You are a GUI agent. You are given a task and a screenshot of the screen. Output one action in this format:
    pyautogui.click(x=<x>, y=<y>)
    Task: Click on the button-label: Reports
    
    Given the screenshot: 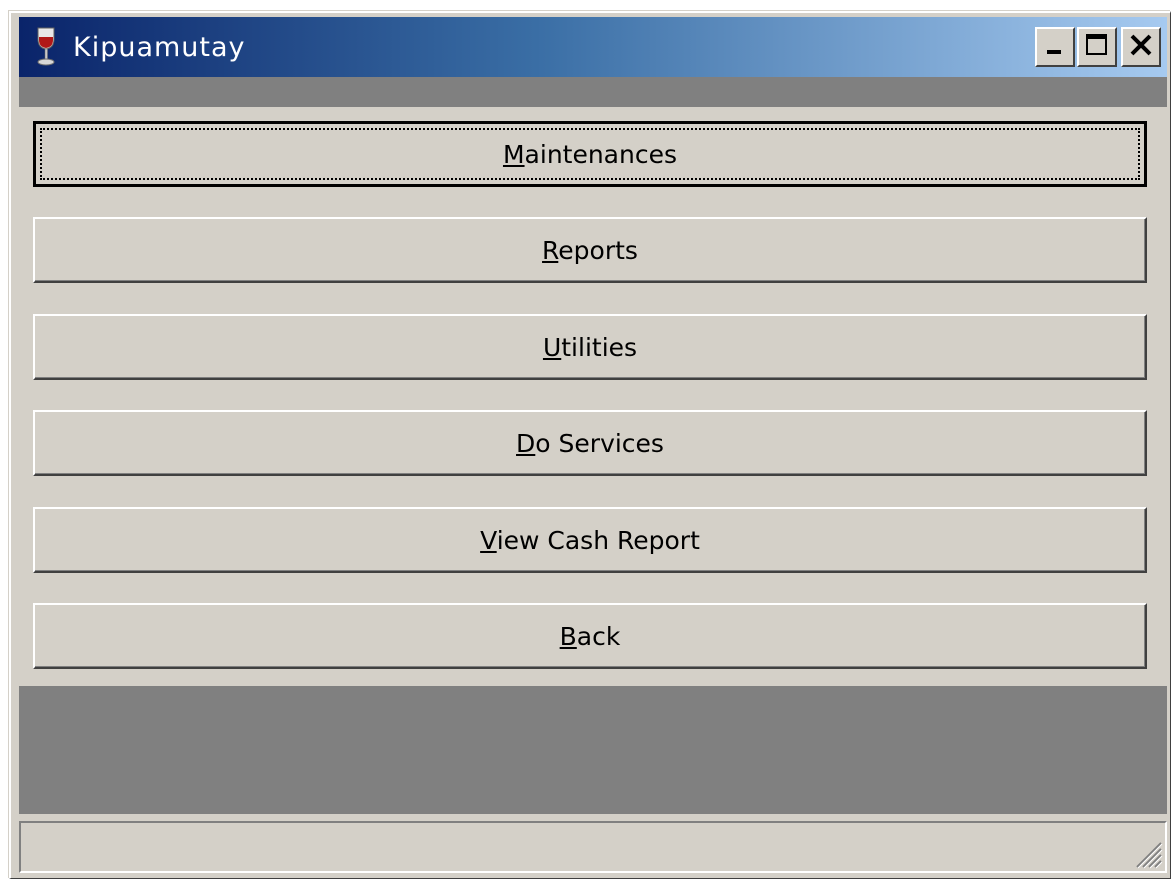 What is the action you would take?
    pyautogui.click(x=590, y=250)
    